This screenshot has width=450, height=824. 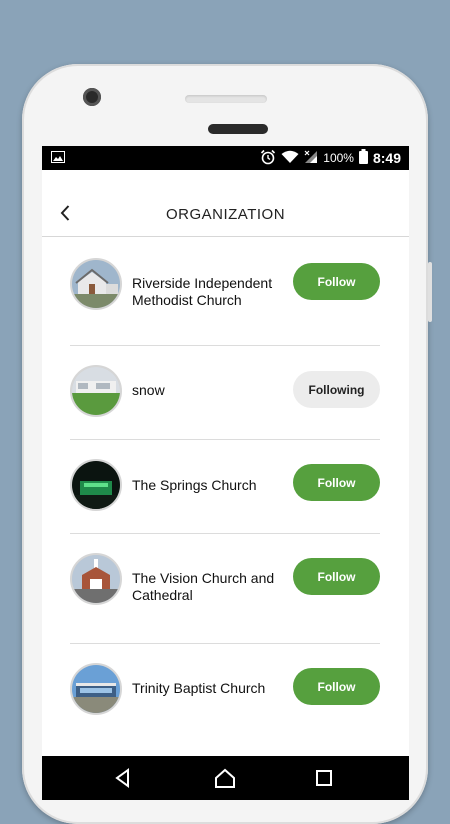 What do you see at coordinates (363, 158) in the screenshot?
I see `battery-icon` at bounding box center [363, 158].